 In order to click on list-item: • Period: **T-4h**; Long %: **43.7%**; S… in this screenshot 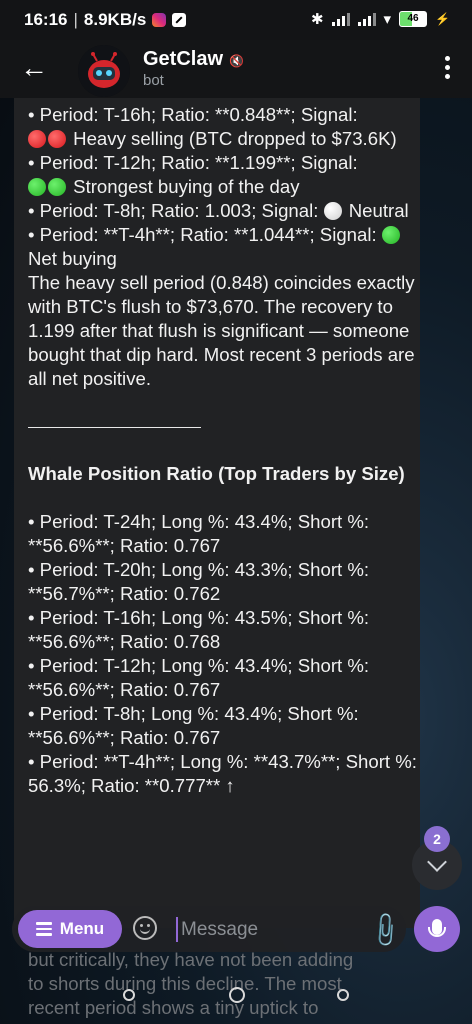, I will do `click(222, 773)`.